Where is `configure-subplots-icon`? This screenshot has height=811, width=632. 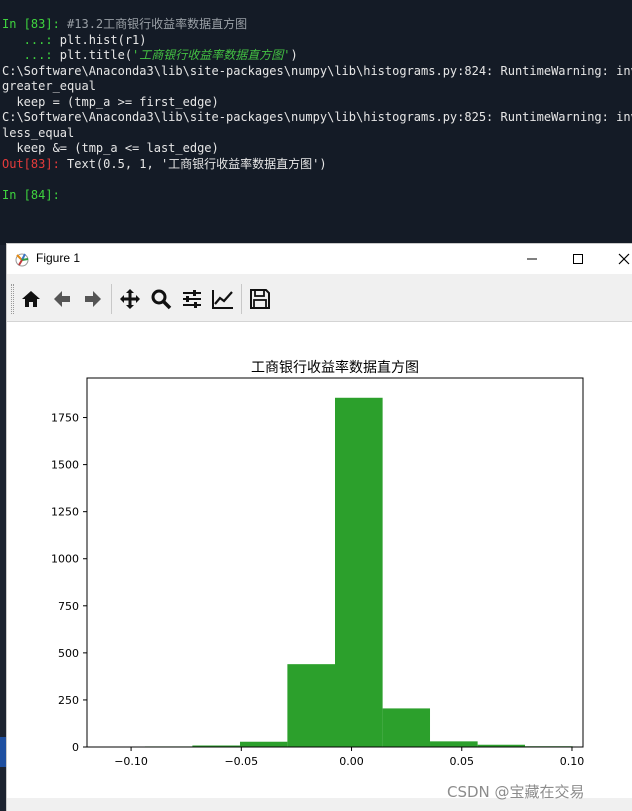 configure-subplots-icon is located at coordinates (192, 299).